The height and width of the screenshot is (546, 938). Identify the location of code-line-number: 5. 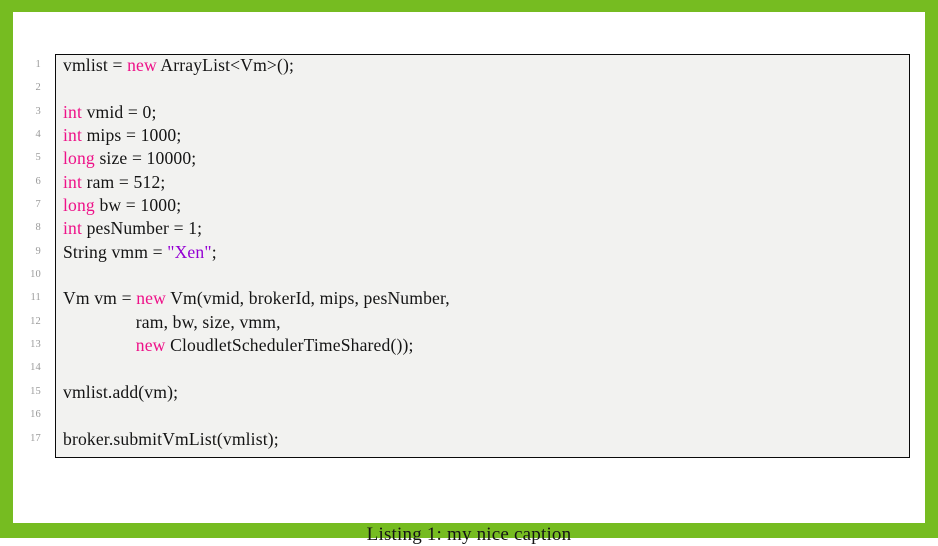
(38, 158).